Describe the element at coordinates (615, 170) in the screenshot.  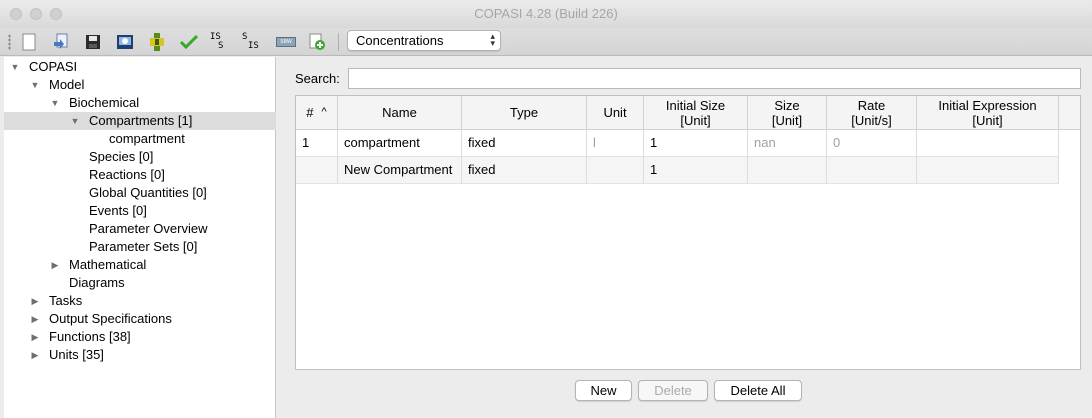
I see `cell-unit` at that location.